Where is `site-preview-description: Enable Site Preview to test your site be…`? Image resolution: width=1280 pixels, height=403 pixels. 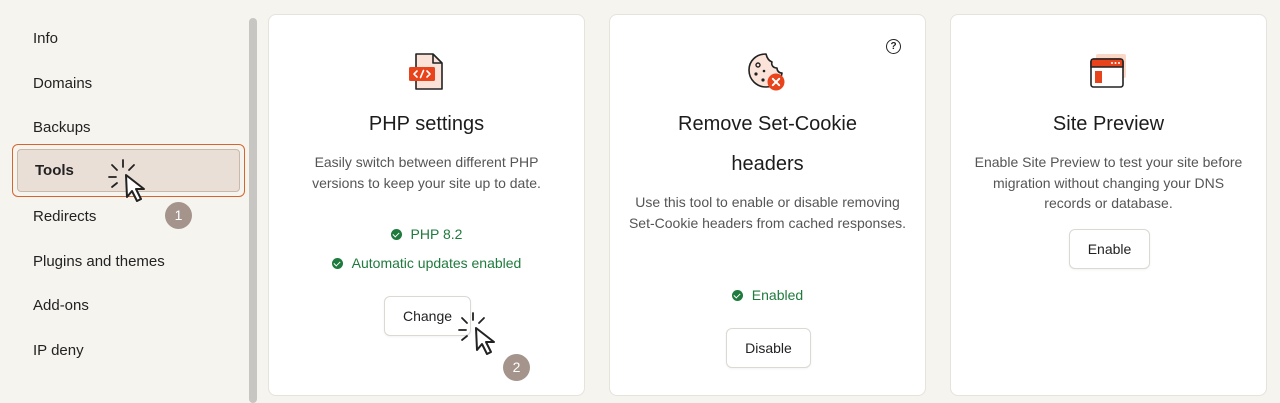 site-preview-description: Enable Site Preview to test your site be… is located at coordinates (1108, 182).